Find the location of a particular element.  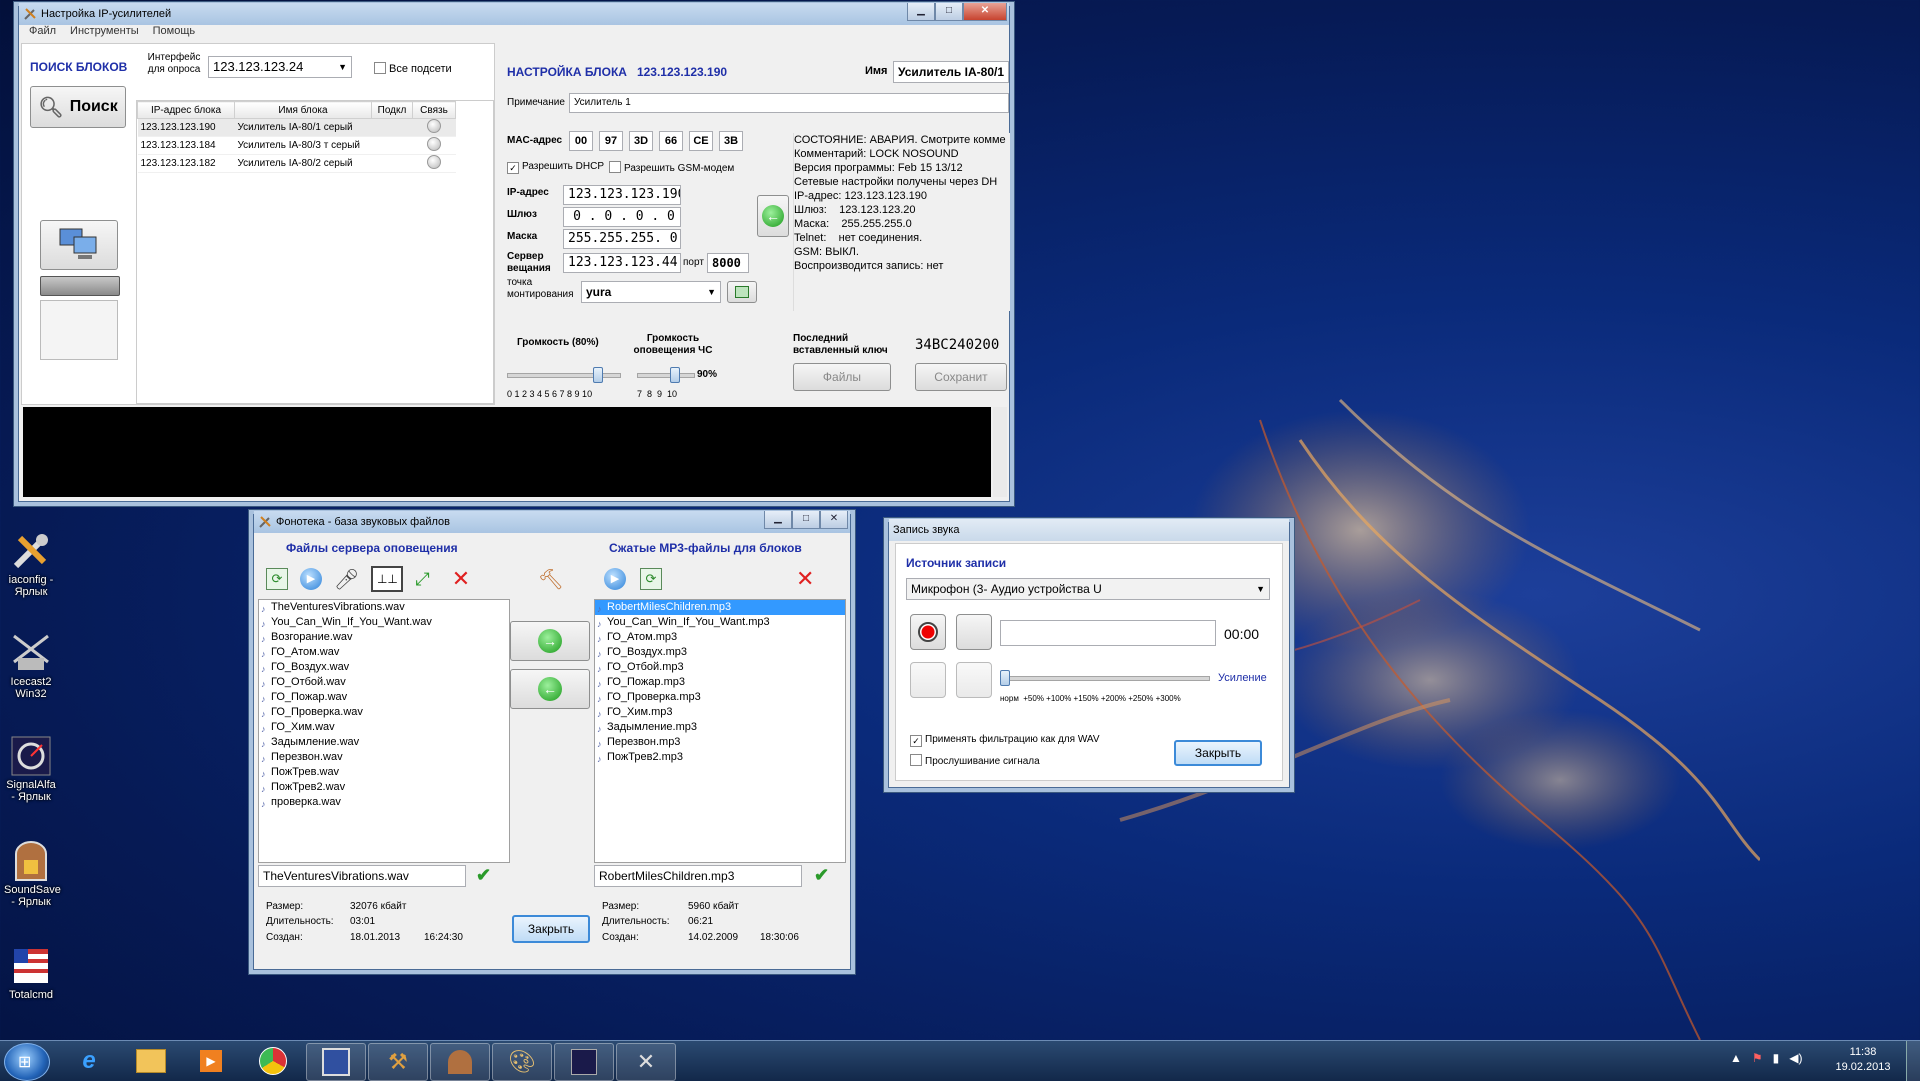

taskbar-paint-button: 🎨︎ is located at coordinates (522, 1062).